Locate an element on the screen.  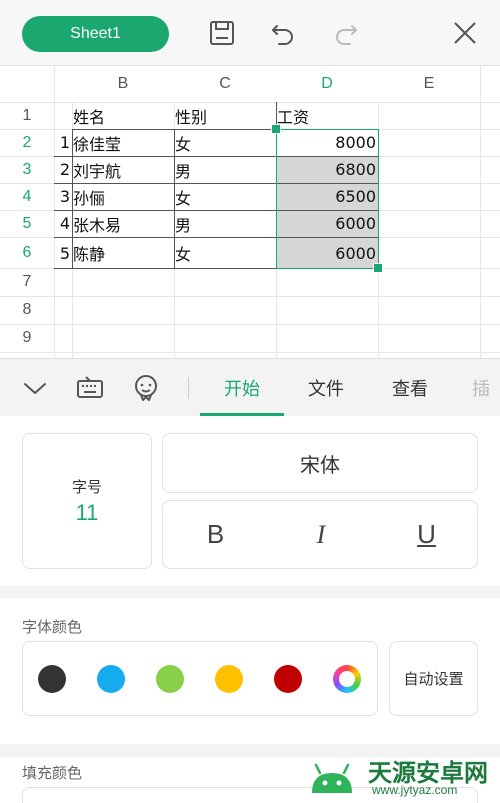
sheet-tab-button: Sheet1 is located at coordinates (95, 34).